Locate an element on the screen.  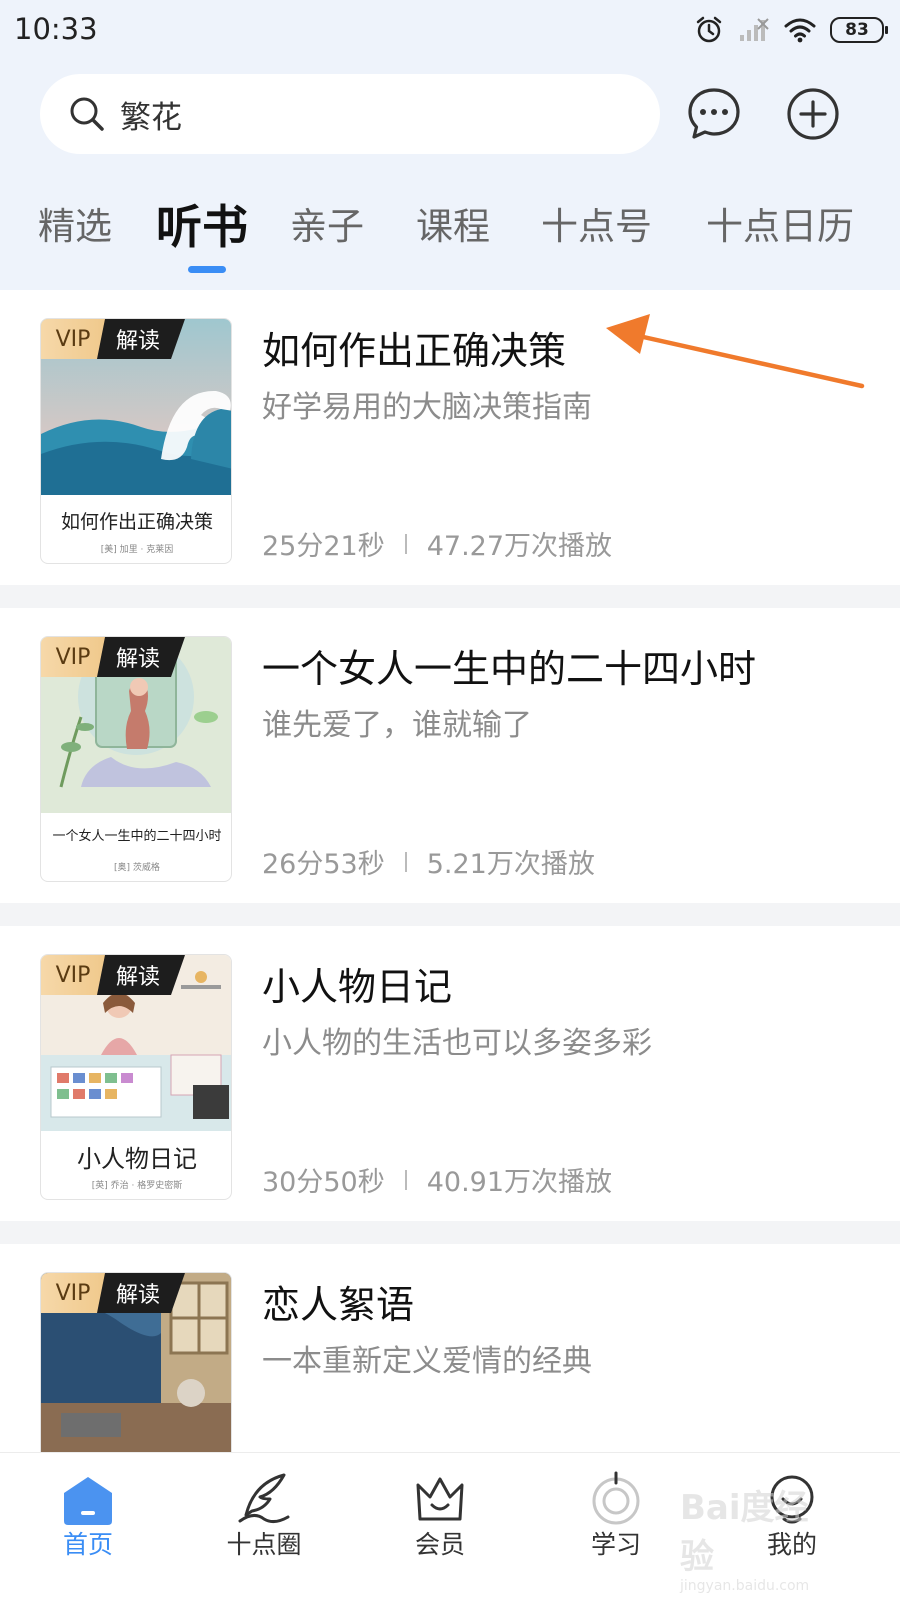
book-card: VIP 解读 恋人絮语 一本重新定义爱情的经典 is located at coordinates (450, 1353).